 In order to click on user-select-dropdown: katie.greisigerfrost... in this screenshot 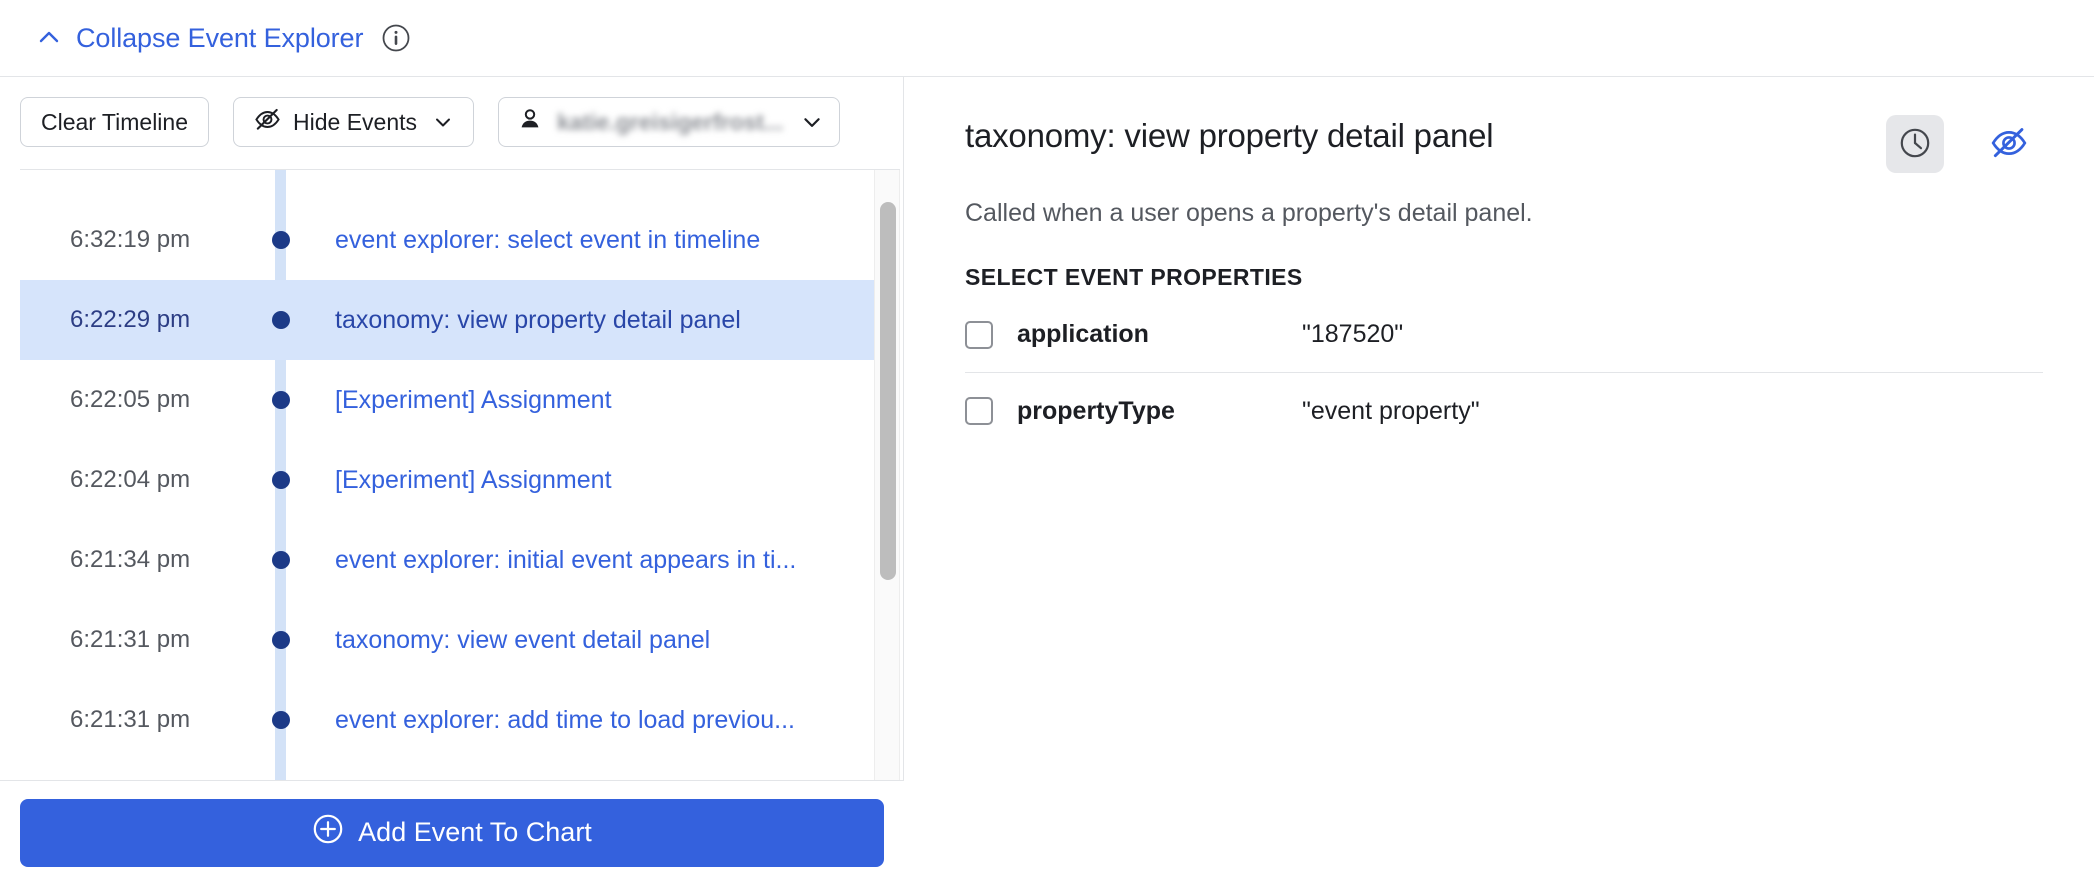, I will do `click(669, 122)`.